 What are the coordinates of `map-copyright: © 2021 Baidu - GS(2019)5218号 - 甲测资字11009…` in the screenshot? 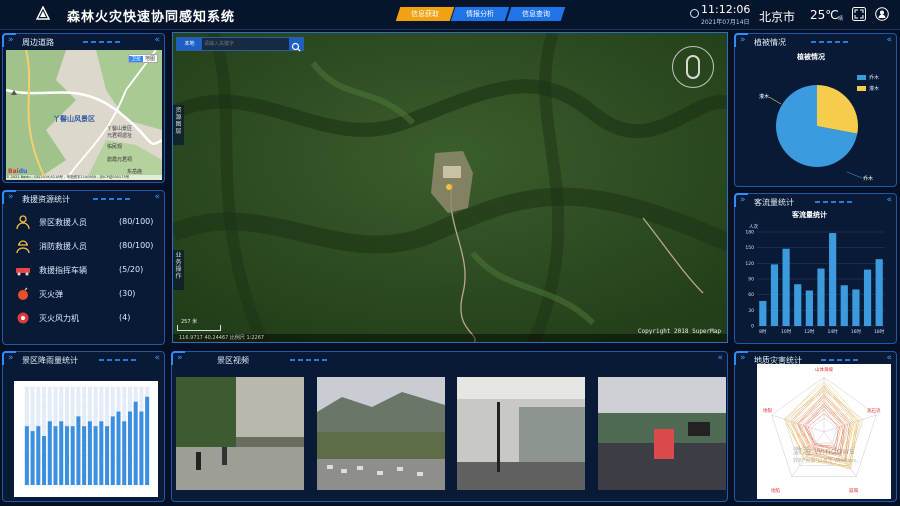 It's located at (84, 177).